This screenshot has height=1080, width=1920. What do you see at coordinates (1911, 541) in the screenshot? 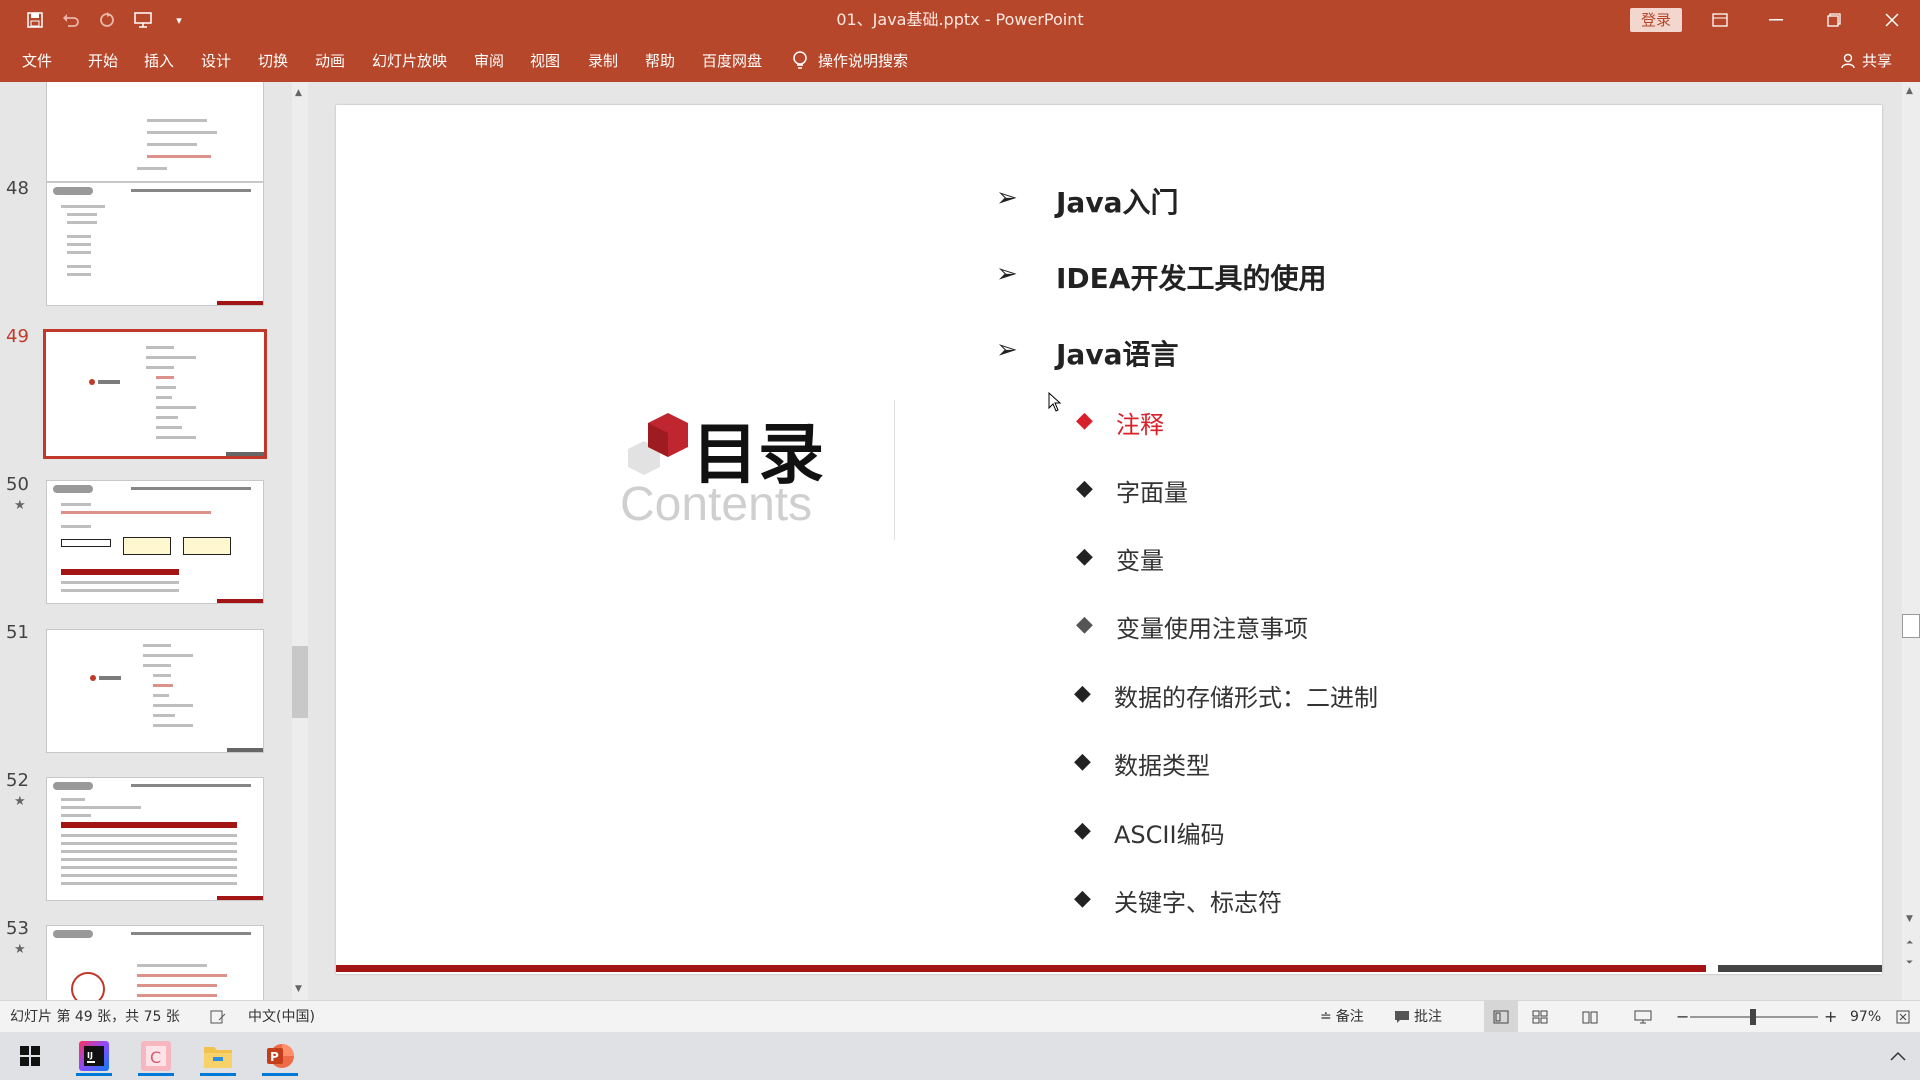
I see `slide-scrollbar: ▲ ▼ ⏶ ⏷` at bounding box center [1911, 541].